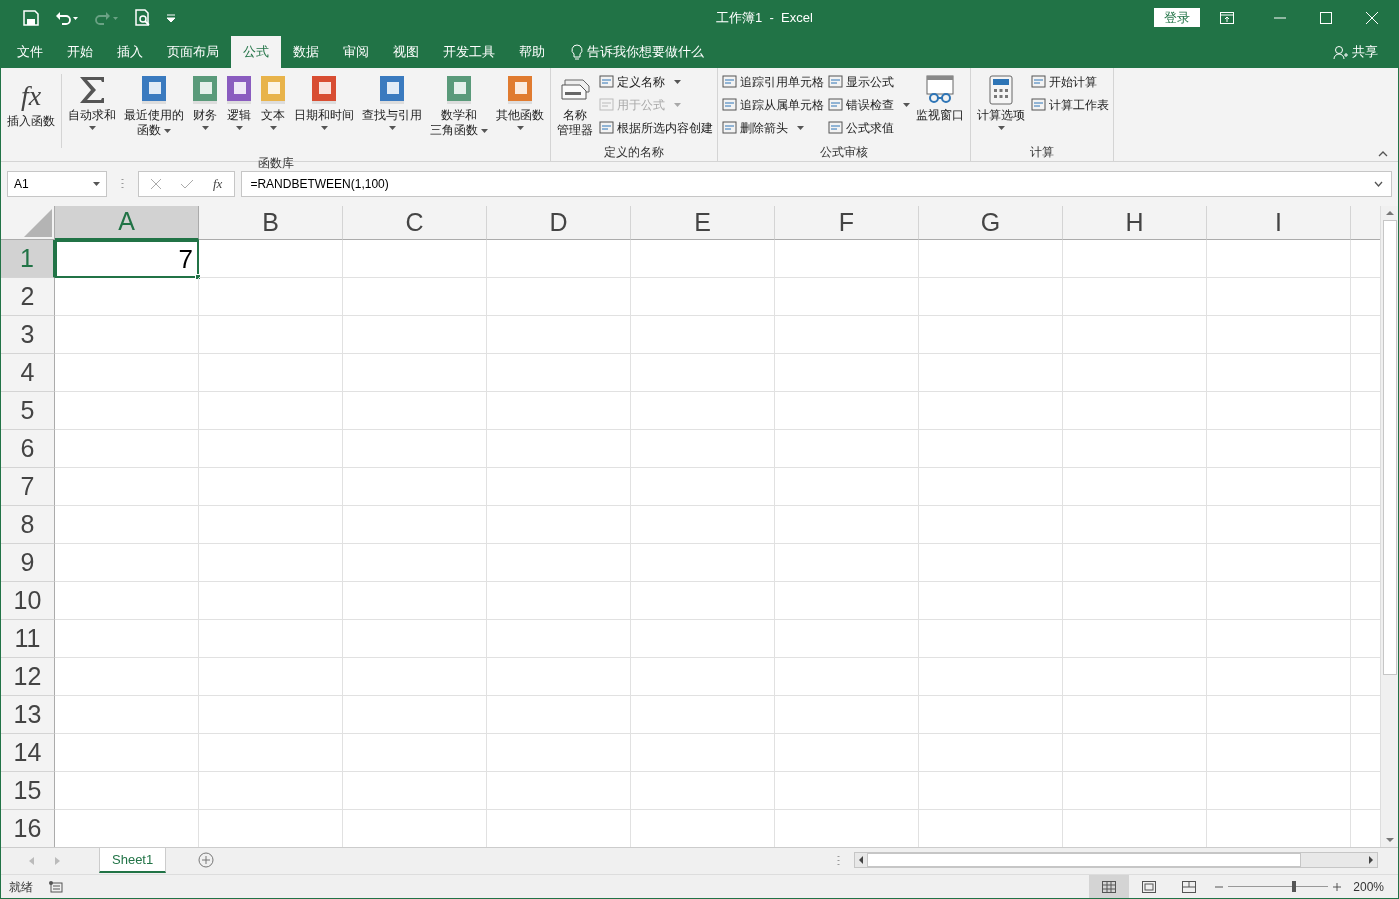 This screenshot has width=1399, height=899. I want to click on menu-tab: 数据, so click(306, 52).